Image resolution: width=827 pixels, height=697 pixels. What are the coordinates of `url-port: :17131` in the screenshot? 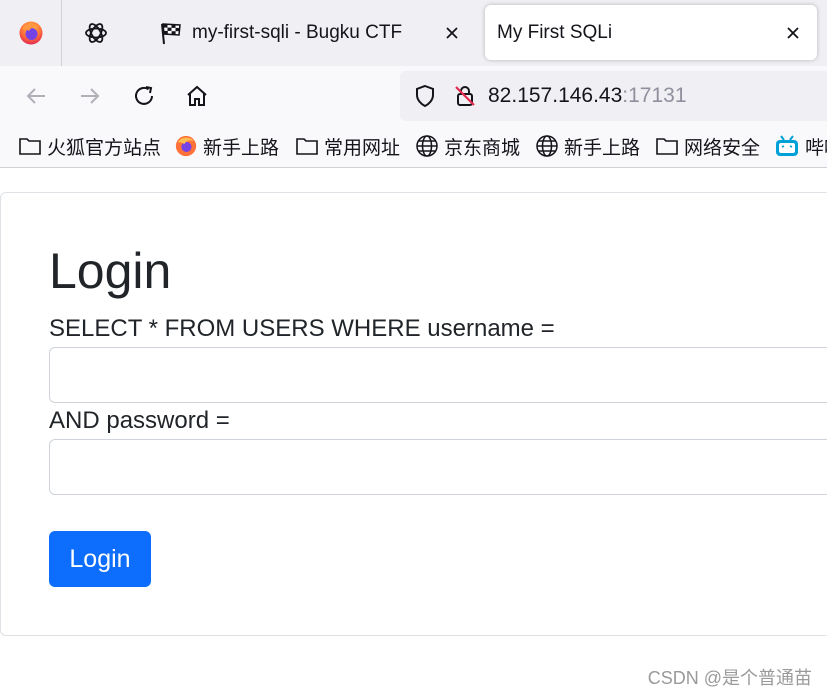 It's located at (654, 95).